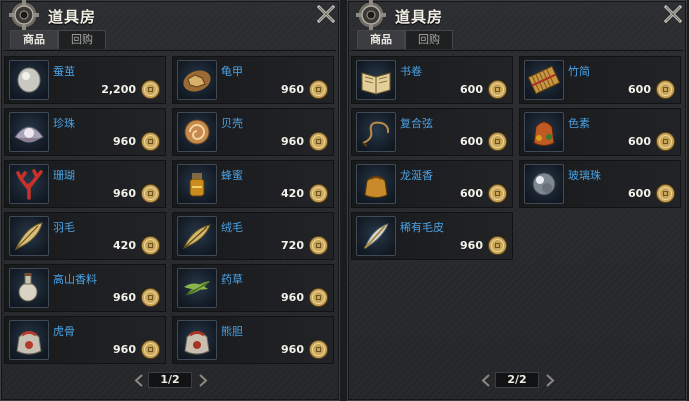  What do you see at coordinates (432, 80) in the screenshot?
I see `shop-item-slot: 书卷 600` at bounding box center [432, 80].